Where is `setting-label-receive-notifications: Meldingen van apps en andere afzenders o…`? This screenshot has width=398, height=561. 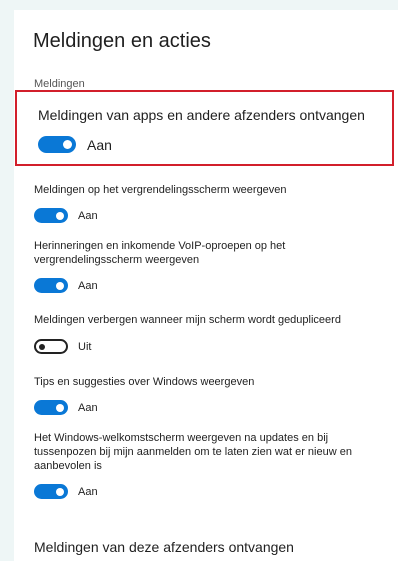
setting-label-receive-notifications: Meldingen van apps en andere afzenders o… is located at coordinates (201, 115).